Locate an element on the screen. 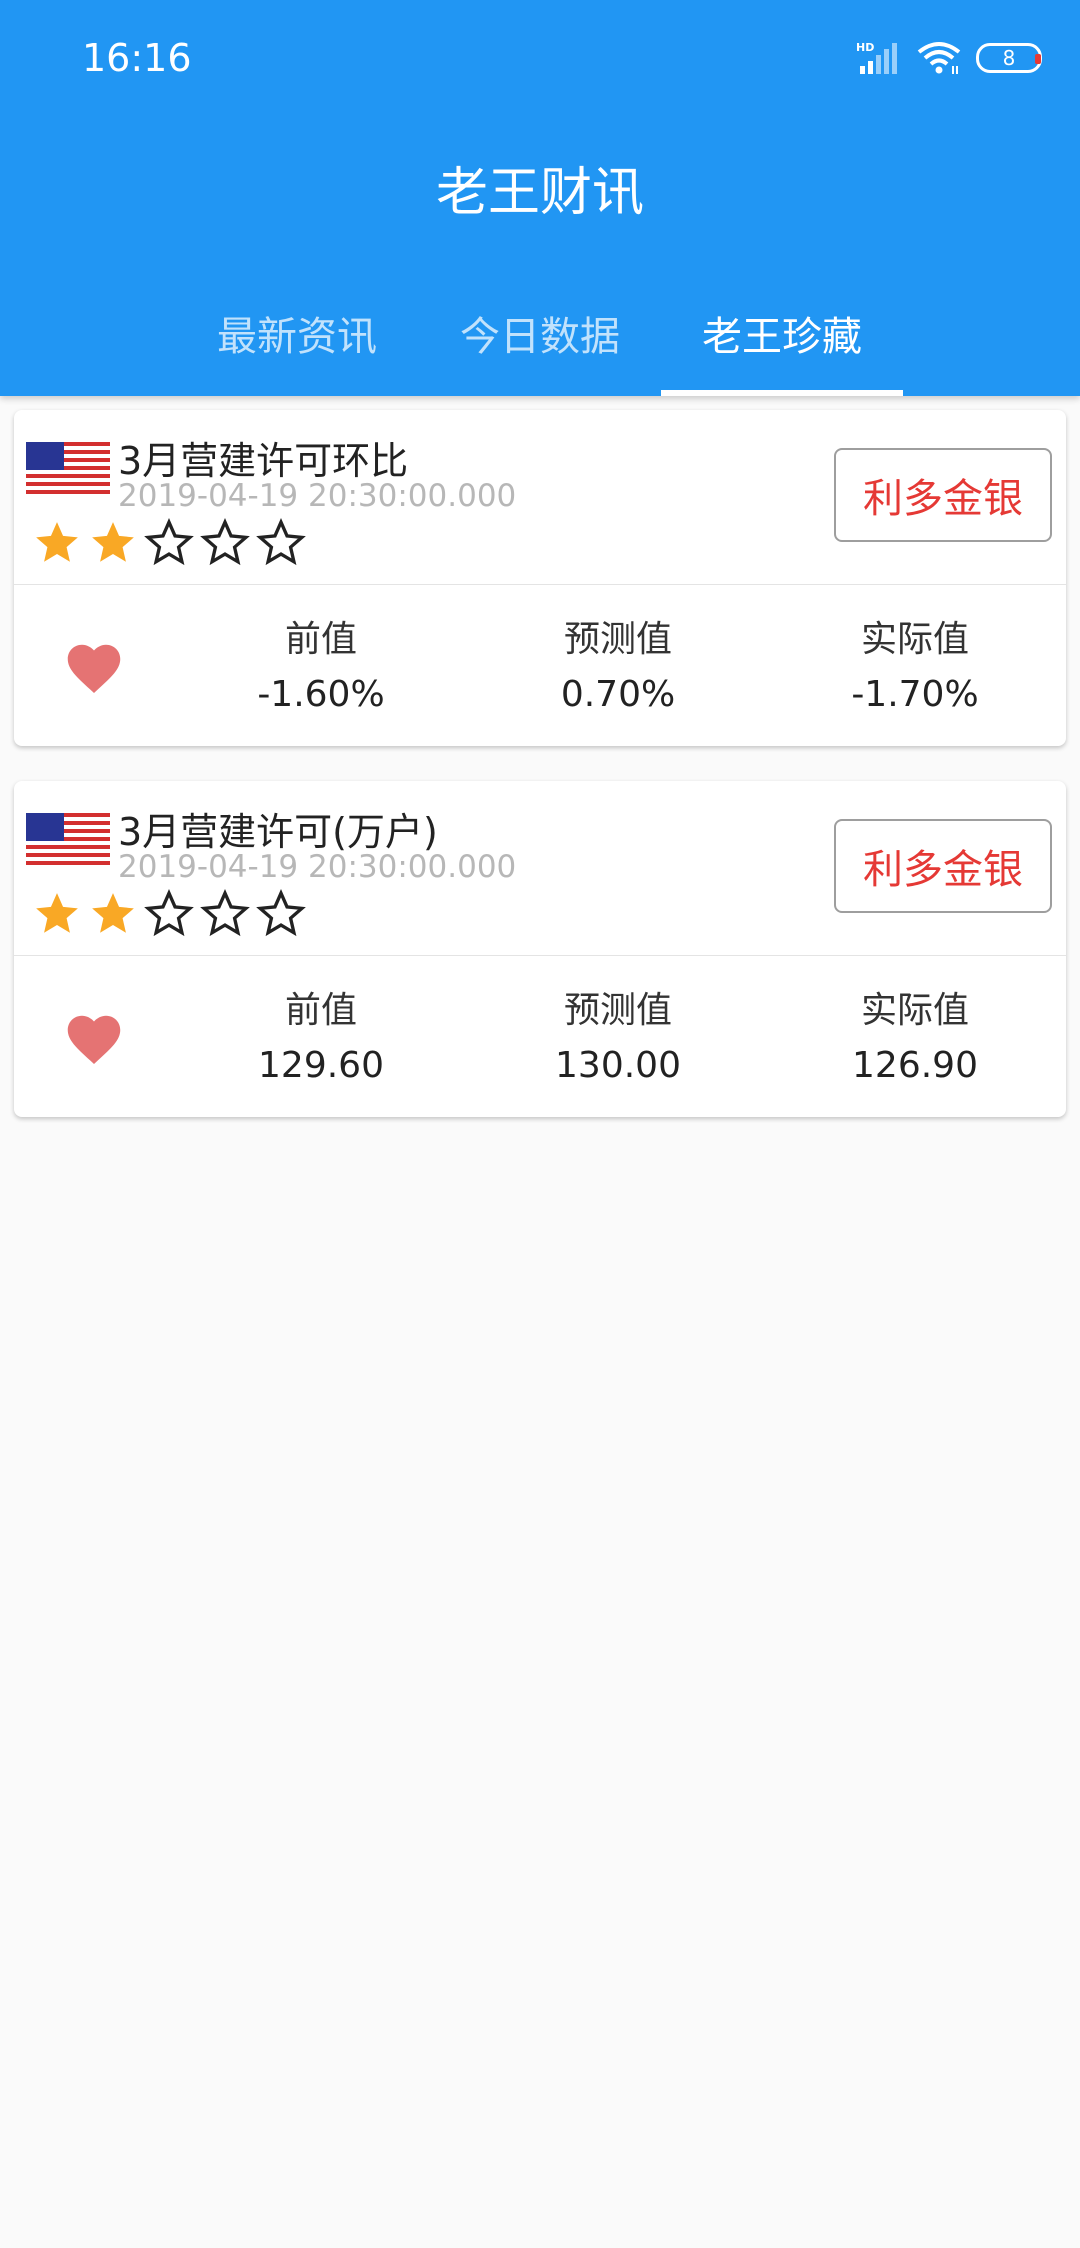  status-bar: 16:16 HD 8 is located at coordinates (540, 60).